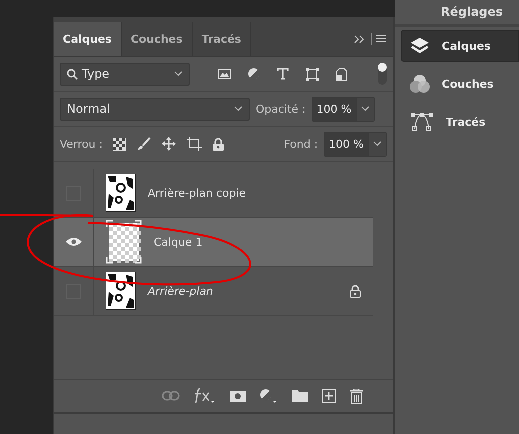 The width and height of the screenshot is (519, 434). Describe the element at coordinates (356, 396) in the screenshot. I see `trash-icon` at that location.